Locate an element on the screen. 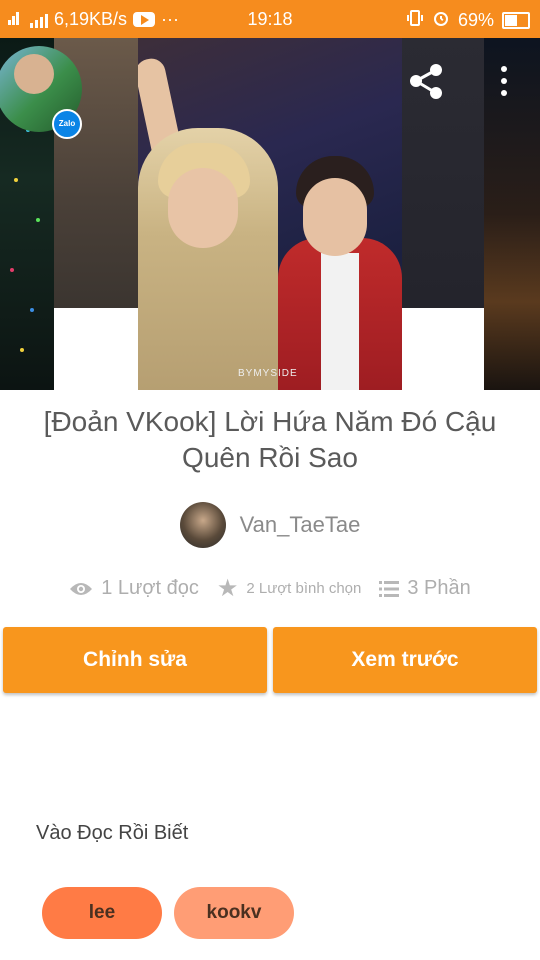  vibrate-icon is located at coordinates (415, 20).